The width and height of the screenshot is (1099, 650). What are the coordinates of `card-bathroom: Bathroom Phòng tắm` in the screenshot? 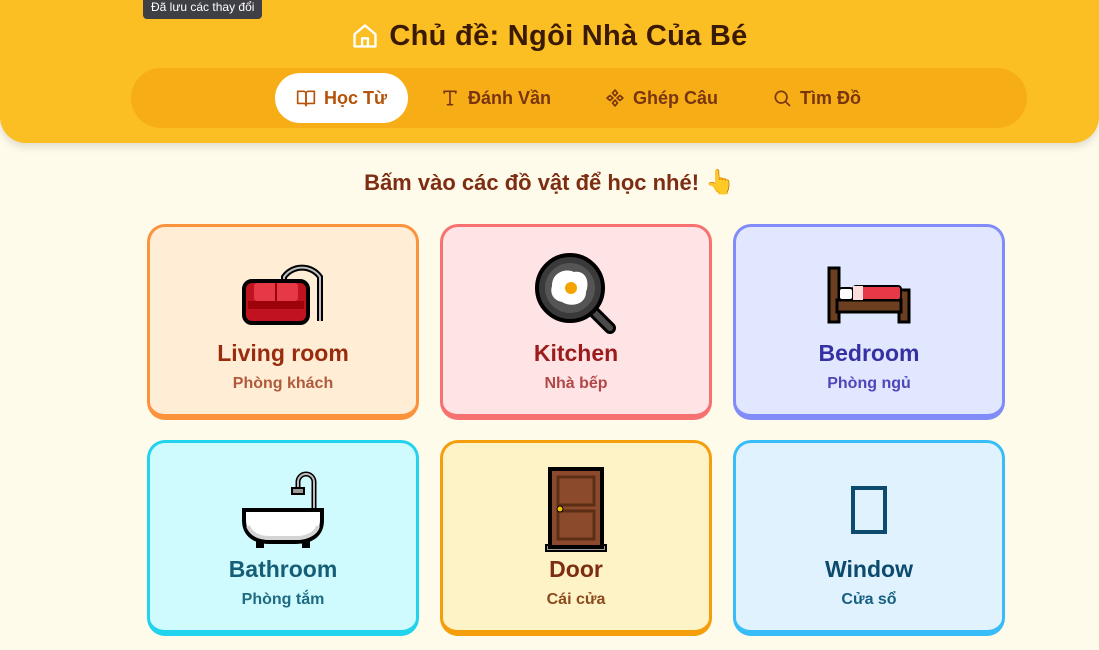 It's located at (283, 538).